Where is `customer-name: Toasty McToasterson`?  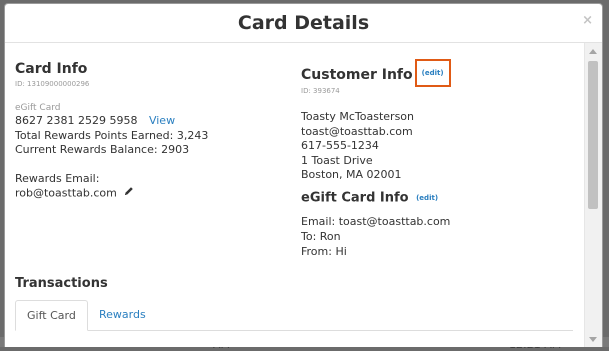
customer-name: Toasty McToasterson is located at coordinates (357, 116).